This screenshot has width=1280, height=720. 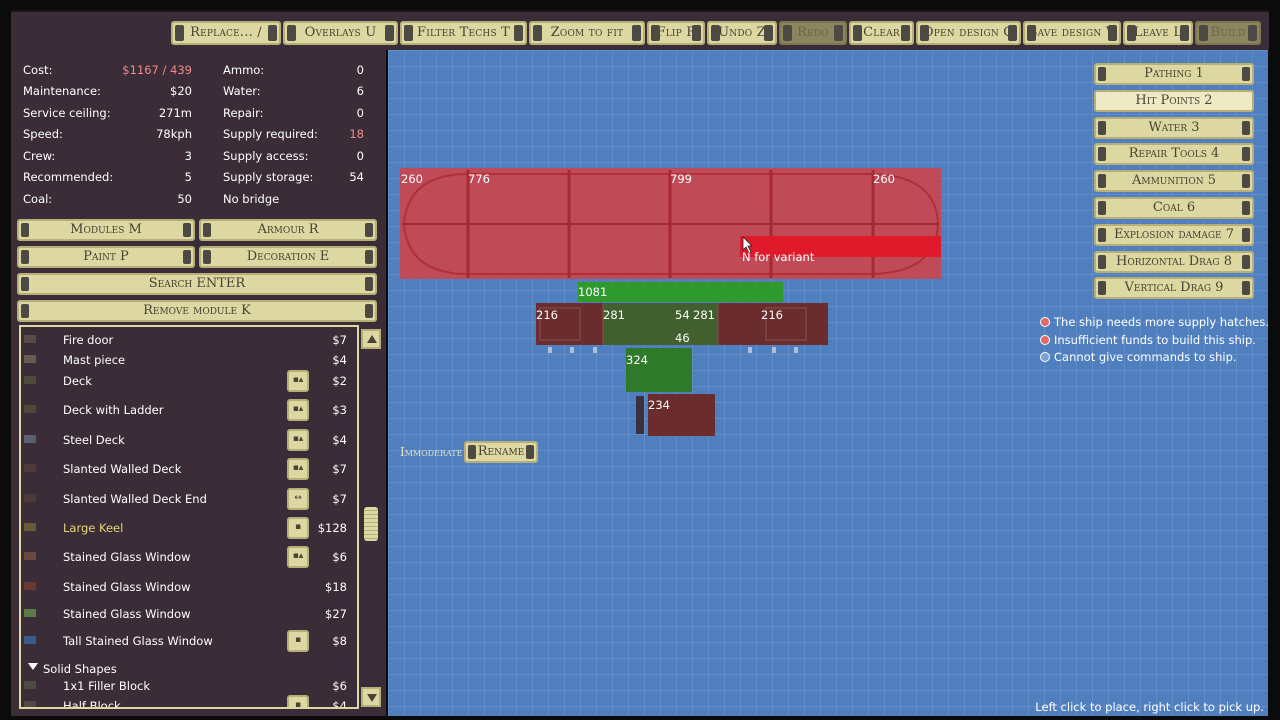 I want to click on leave-button: Leave L, so click(x=1158, y=33).